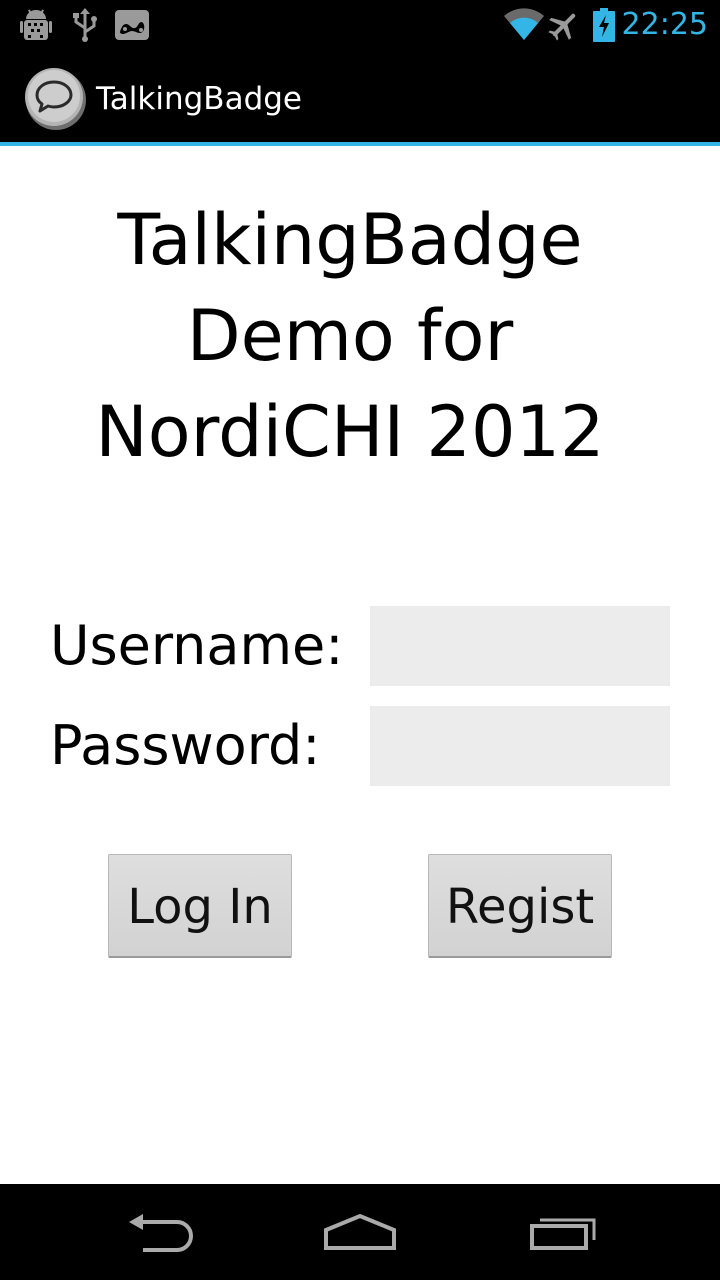 This screenshot has height=1280, width=720. What do you see at coordinates (160, 1232) in the screenshot?
I see `back-icon` at bounding box center [160, 1232].